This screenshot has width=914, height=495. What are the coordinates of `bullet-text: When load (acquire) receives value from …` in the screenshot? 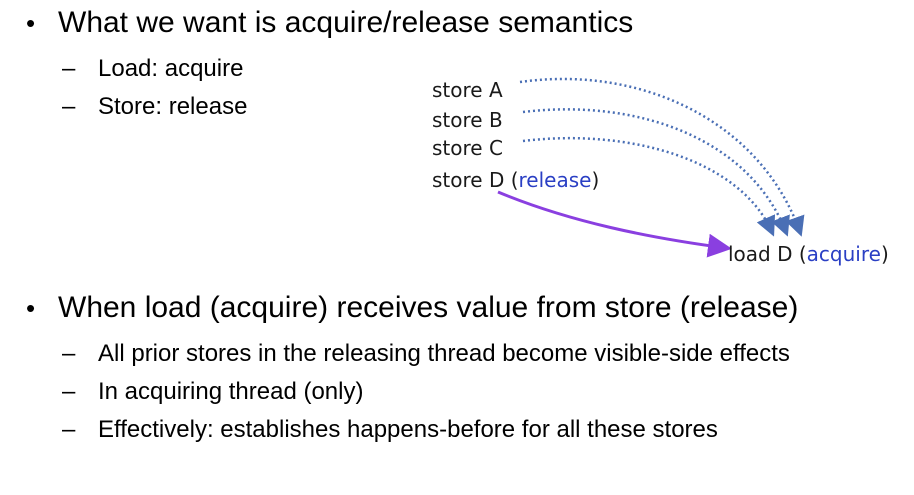 It's located at (428, 307).